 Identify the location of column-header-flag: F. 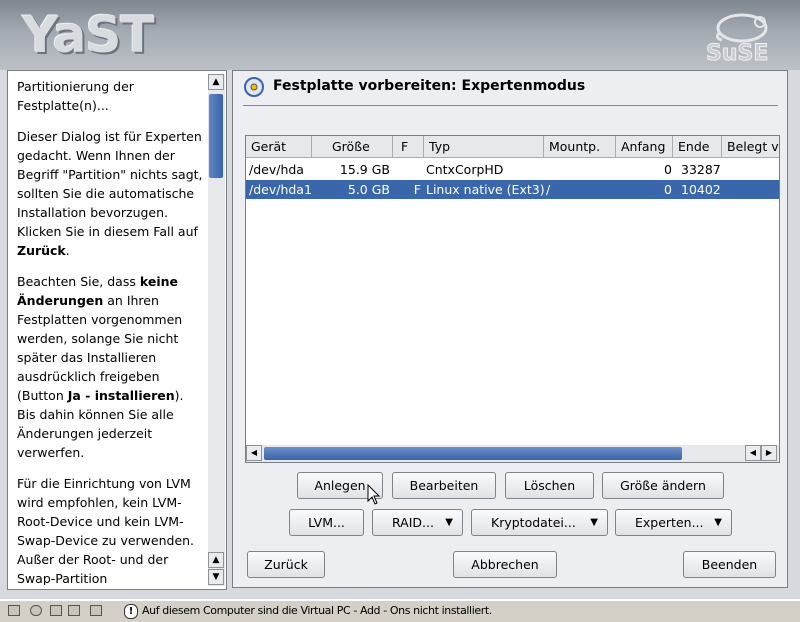
(408, 147).